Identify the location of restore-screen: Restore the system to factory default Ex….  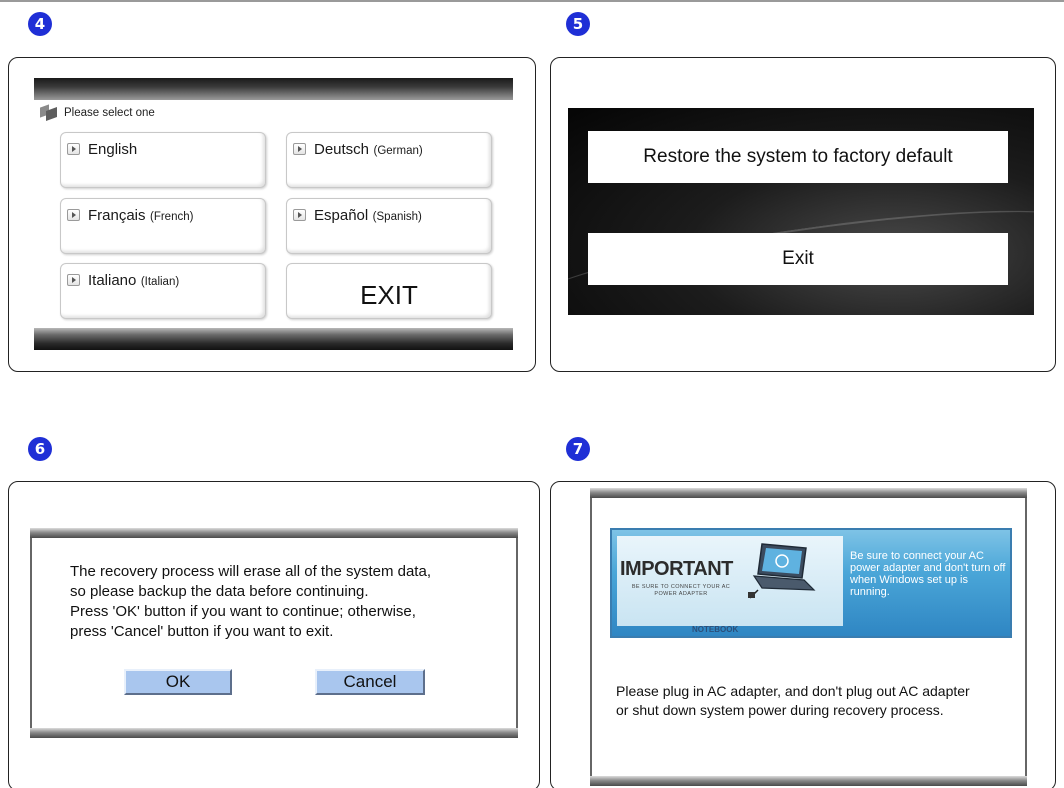
(801, 211).